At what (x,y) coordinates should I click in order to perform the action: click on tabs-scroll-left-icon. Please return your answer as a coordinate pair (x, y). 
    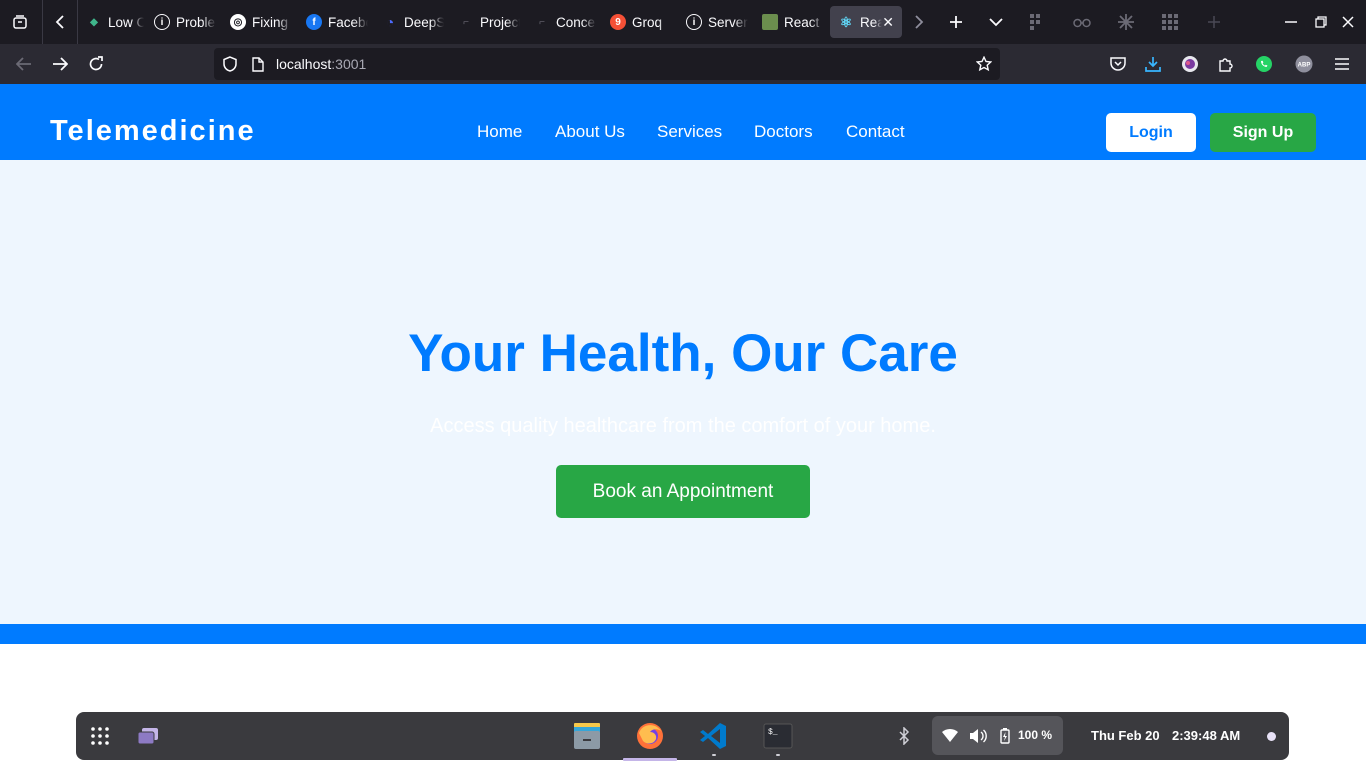
    Looking at the image, I should click on (60, 22).